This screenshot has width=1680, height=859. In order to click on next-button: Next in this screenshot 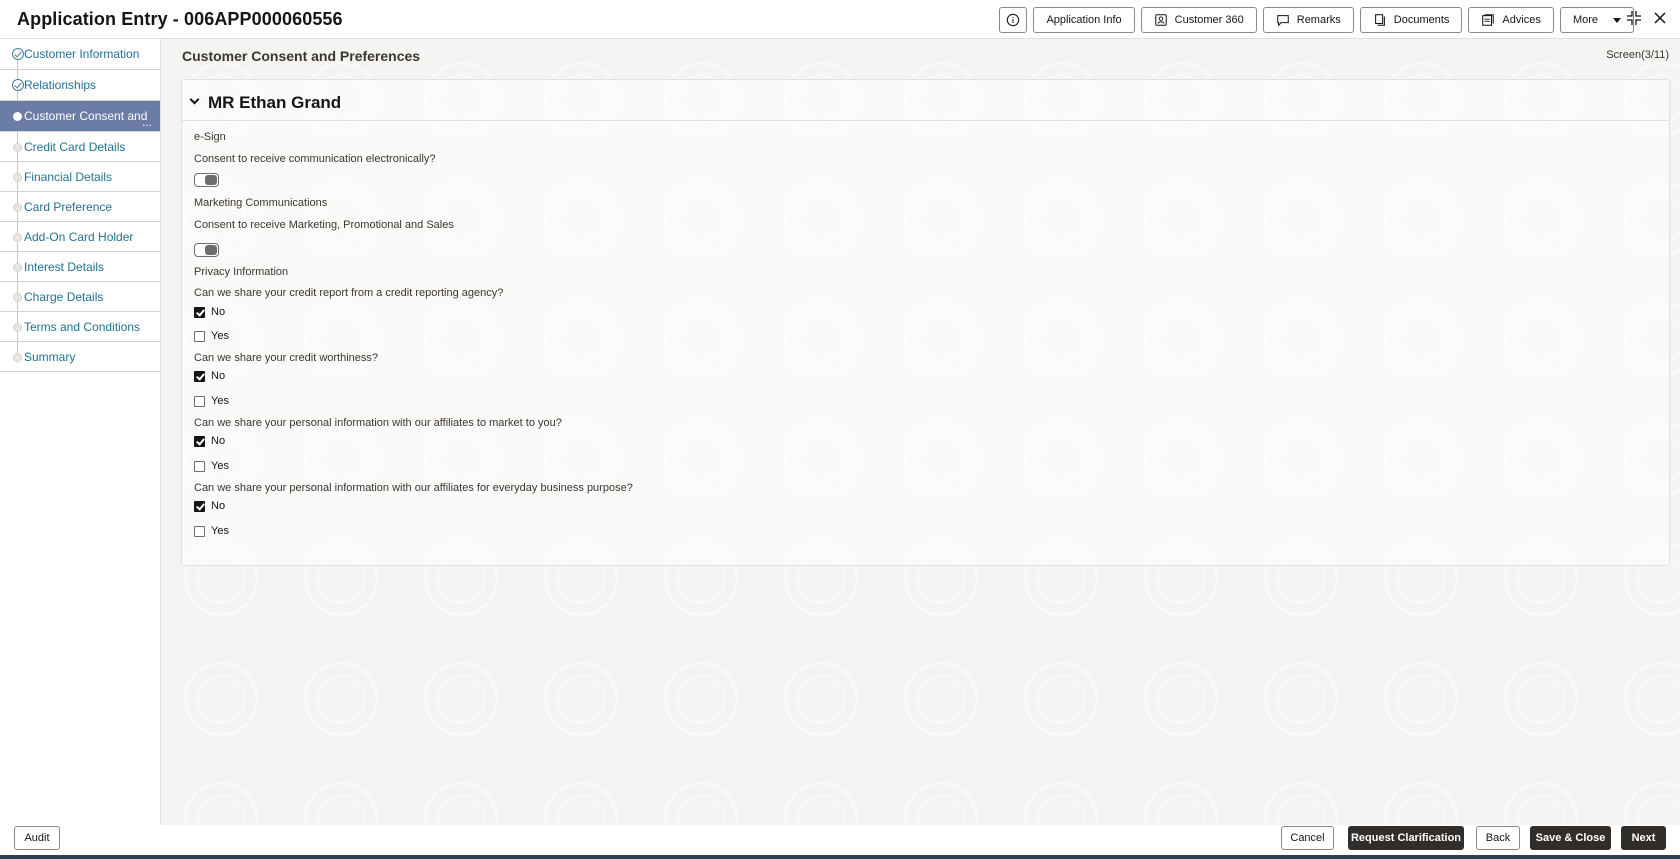, I will do `click(1643, 838)`.